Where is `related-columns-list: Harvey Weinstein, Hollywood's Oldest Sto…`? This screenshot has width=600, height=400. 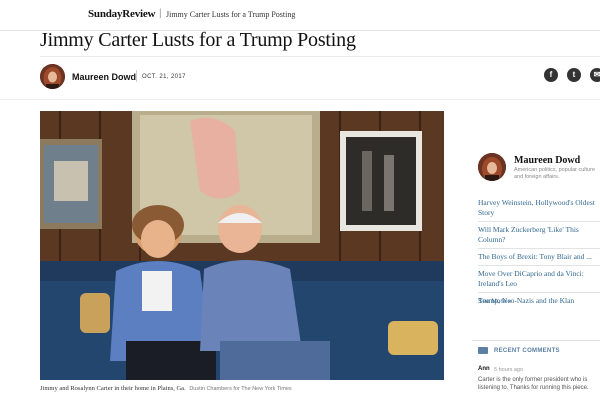 related-columns-list: Harvey Weinstein, Hollywood's Oldest Sto… is located at coordinates (539, 252).